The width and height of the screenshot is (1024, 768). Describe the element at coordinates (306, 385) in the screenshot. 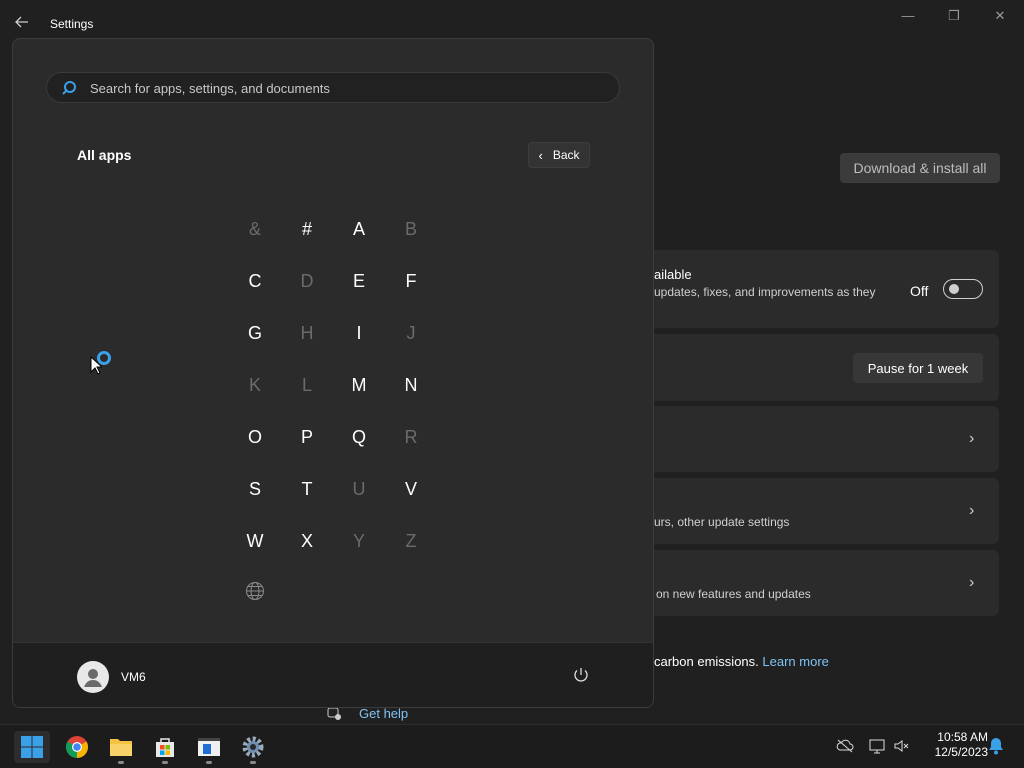

I see `letter-l: L` at that location.